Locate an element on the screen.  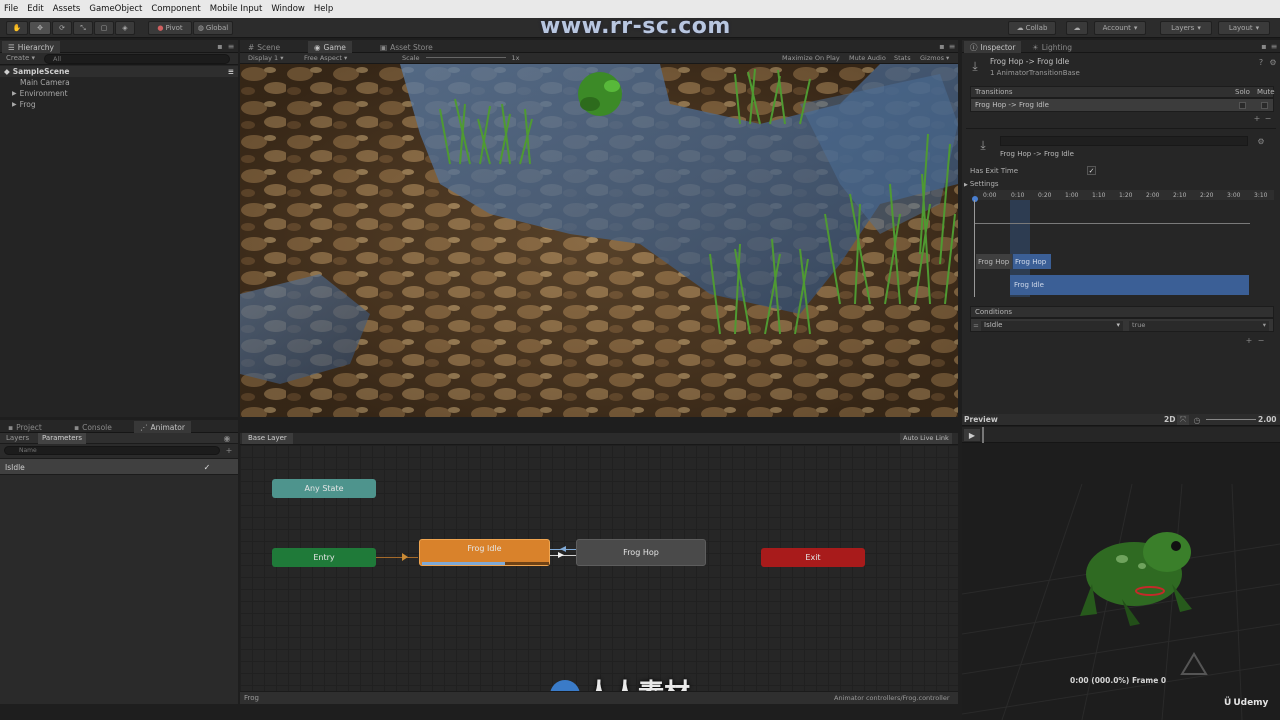
solo-checkbox is located at coordinates (1242, 105).